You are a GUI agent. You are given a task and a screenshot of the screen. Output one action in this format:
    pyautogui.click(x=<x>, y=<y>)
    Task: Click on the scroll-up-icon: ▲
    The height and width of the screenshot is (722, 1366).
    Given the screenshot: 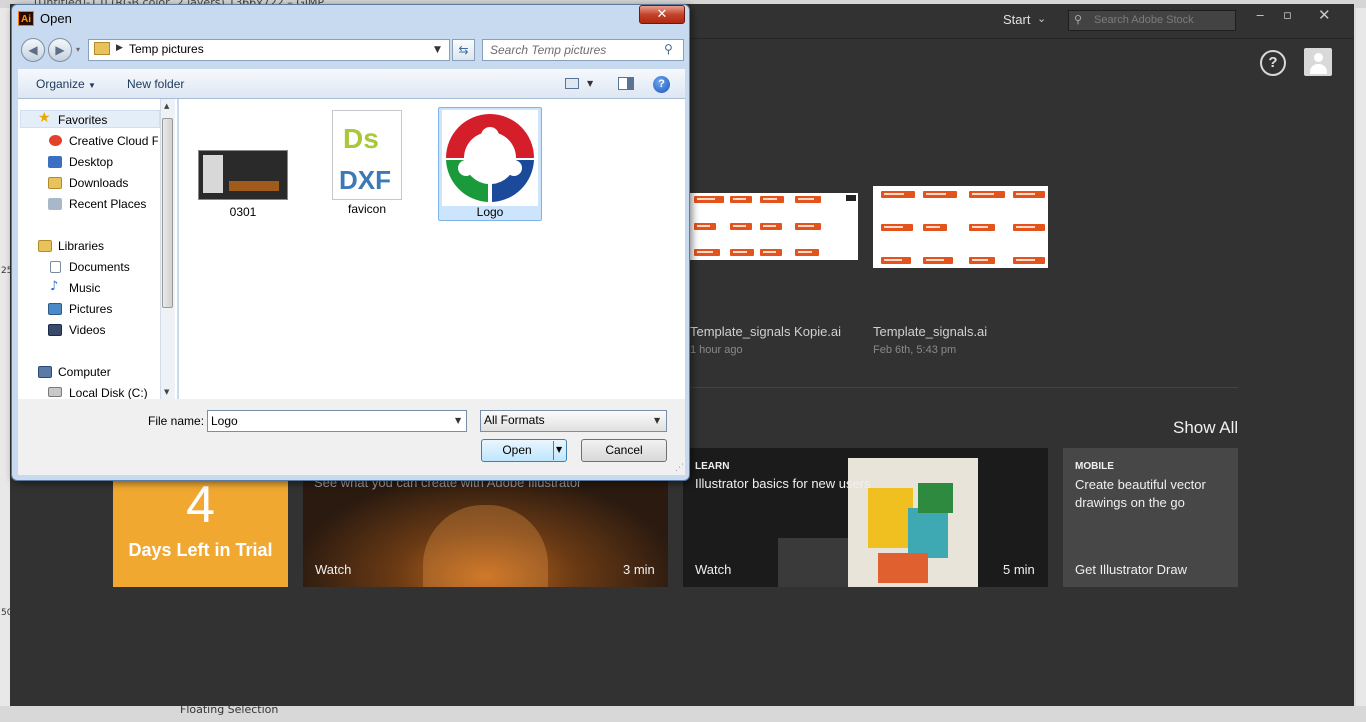 What is the action you would take?
    pyautogui.click(x=166, y=106)
    